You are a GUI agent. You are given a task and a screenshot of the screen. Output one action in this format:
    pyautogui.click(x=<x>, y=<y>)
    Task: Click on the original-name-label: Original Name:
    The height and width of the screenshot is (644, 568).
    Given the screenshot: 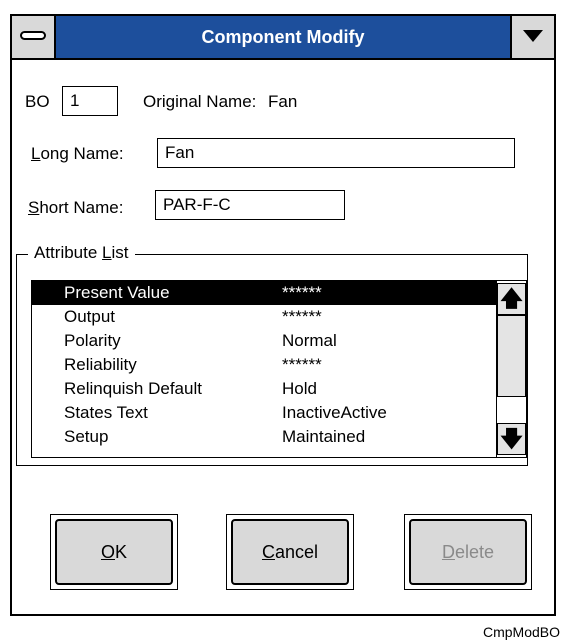 What is the action you would take?
    pyautogui.click(x=200, y=101)
    